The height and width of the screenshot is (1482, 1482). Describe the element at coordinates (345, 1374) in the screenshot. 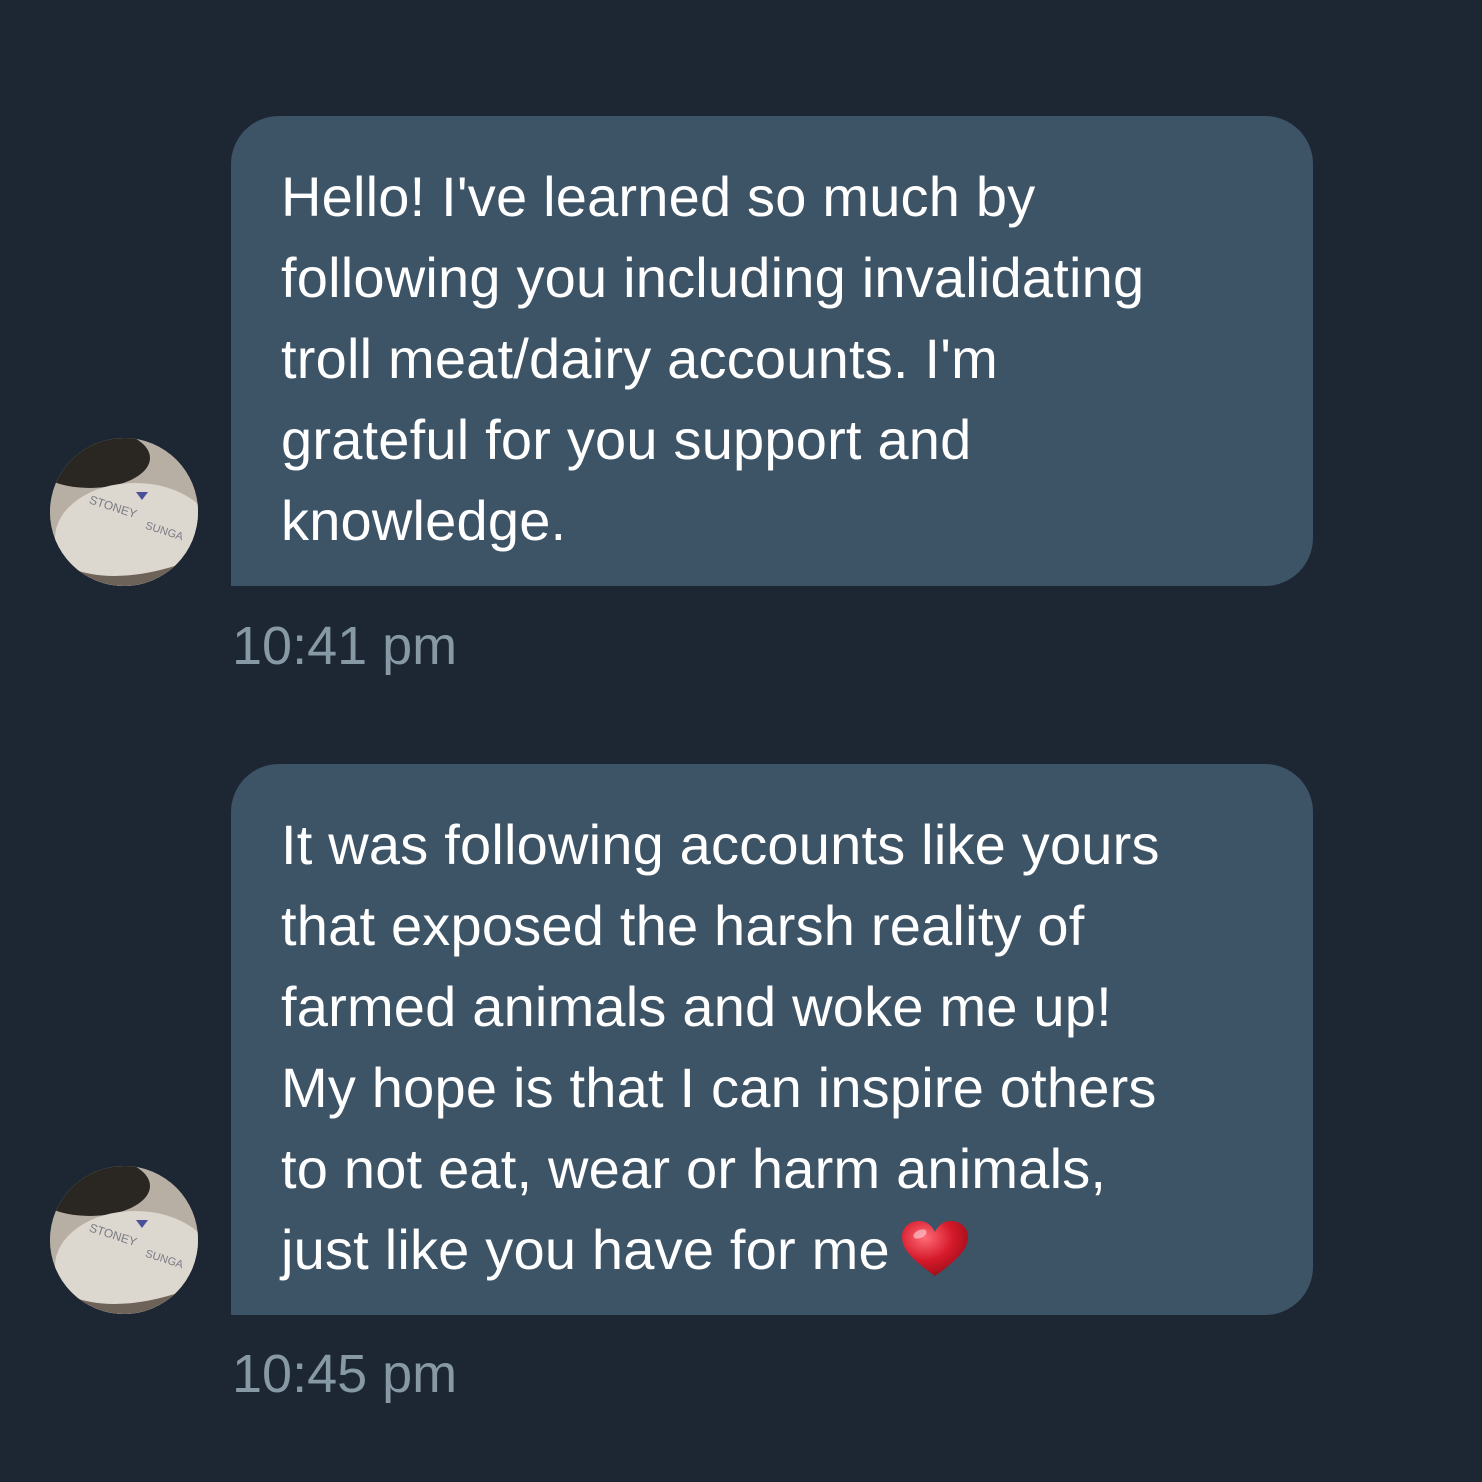

I see `message-timestamp: 10:45 pm` at that location.